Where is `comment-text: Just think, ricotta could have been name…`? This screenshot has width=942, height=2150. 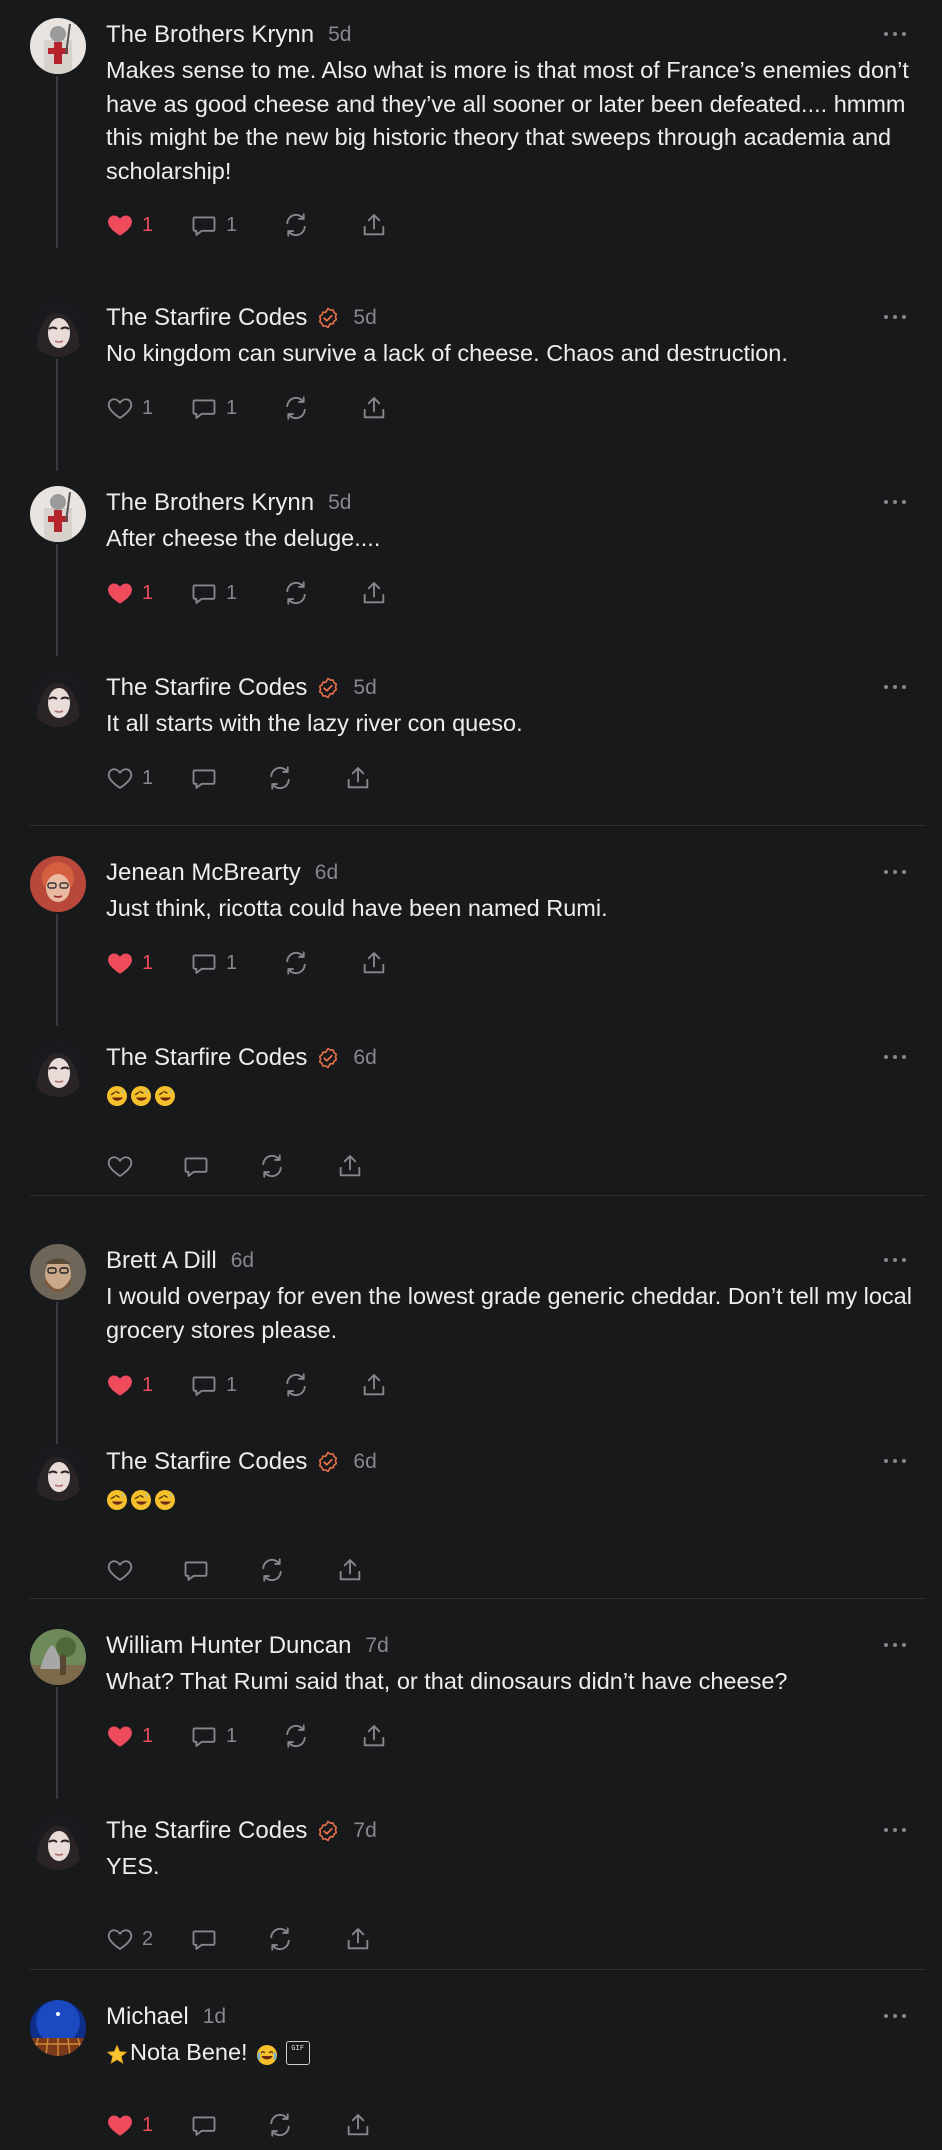
comment-text: Just think, ricotta could have been name… is located at coordinates (357, 908).